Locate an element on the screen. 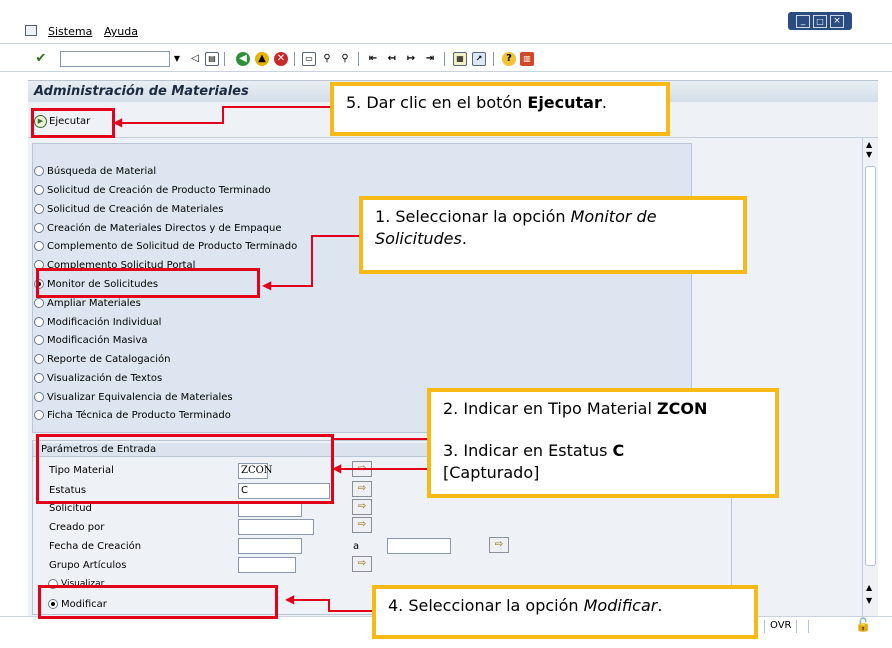  ovr-indicator: OVR is located at coordinates (781, 625).